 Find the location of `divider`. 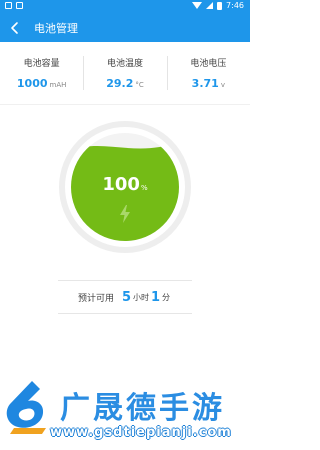

divider is located at coordinates (125, 104).